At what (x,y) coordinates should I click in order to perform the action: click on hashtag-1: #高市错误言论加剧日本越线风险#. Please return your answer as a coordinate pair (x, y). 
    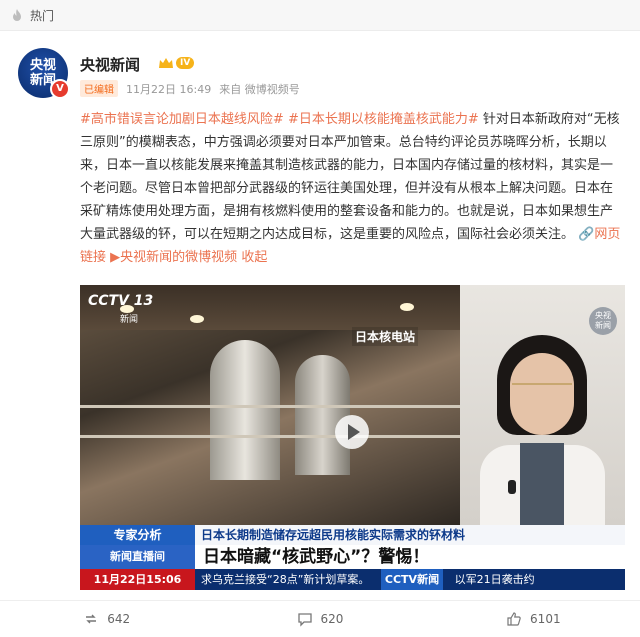
    Looking at the image, I should click on (182, 119).